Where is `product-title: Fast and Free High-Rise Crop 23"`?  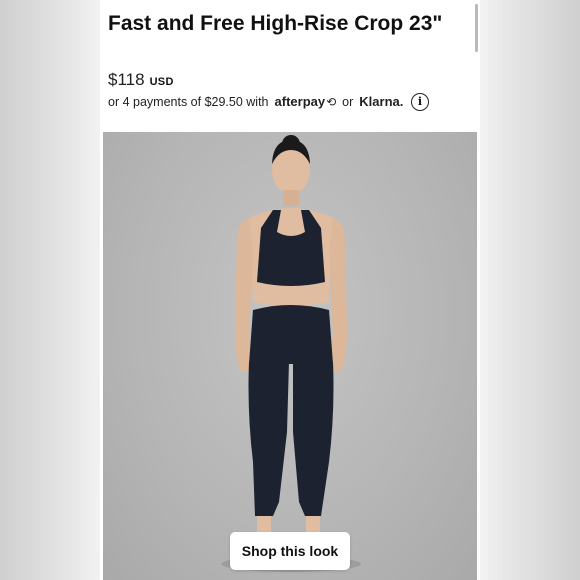 product-title: Fast and Free High-Rise Crop 23" is located at coordinates (275, 23).